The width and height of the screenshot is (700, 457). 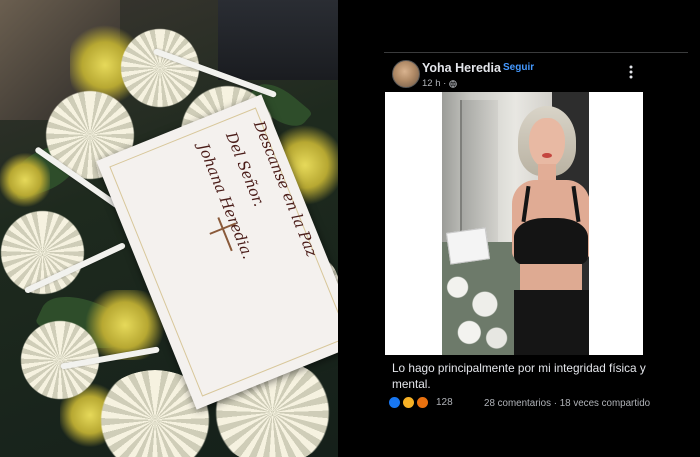 What do you see at coordinates (468, 246) in the screenshot?
I see `condolence-card-small` at bounding box center [468, 246].